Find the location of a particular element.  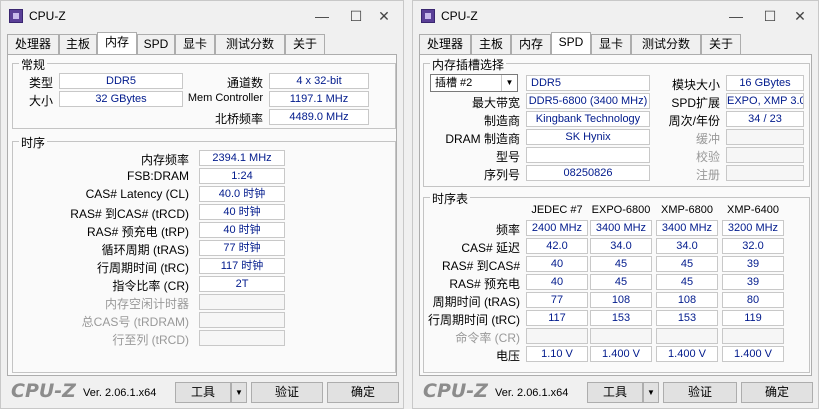

timing-cell: 34.0 is located at coordinates (621, 246).